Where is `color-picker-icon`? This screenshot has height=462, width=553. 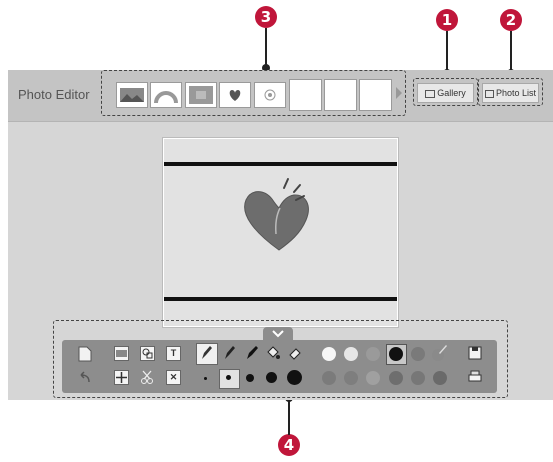 color-picker-icon is located at coordinates (439, 353).